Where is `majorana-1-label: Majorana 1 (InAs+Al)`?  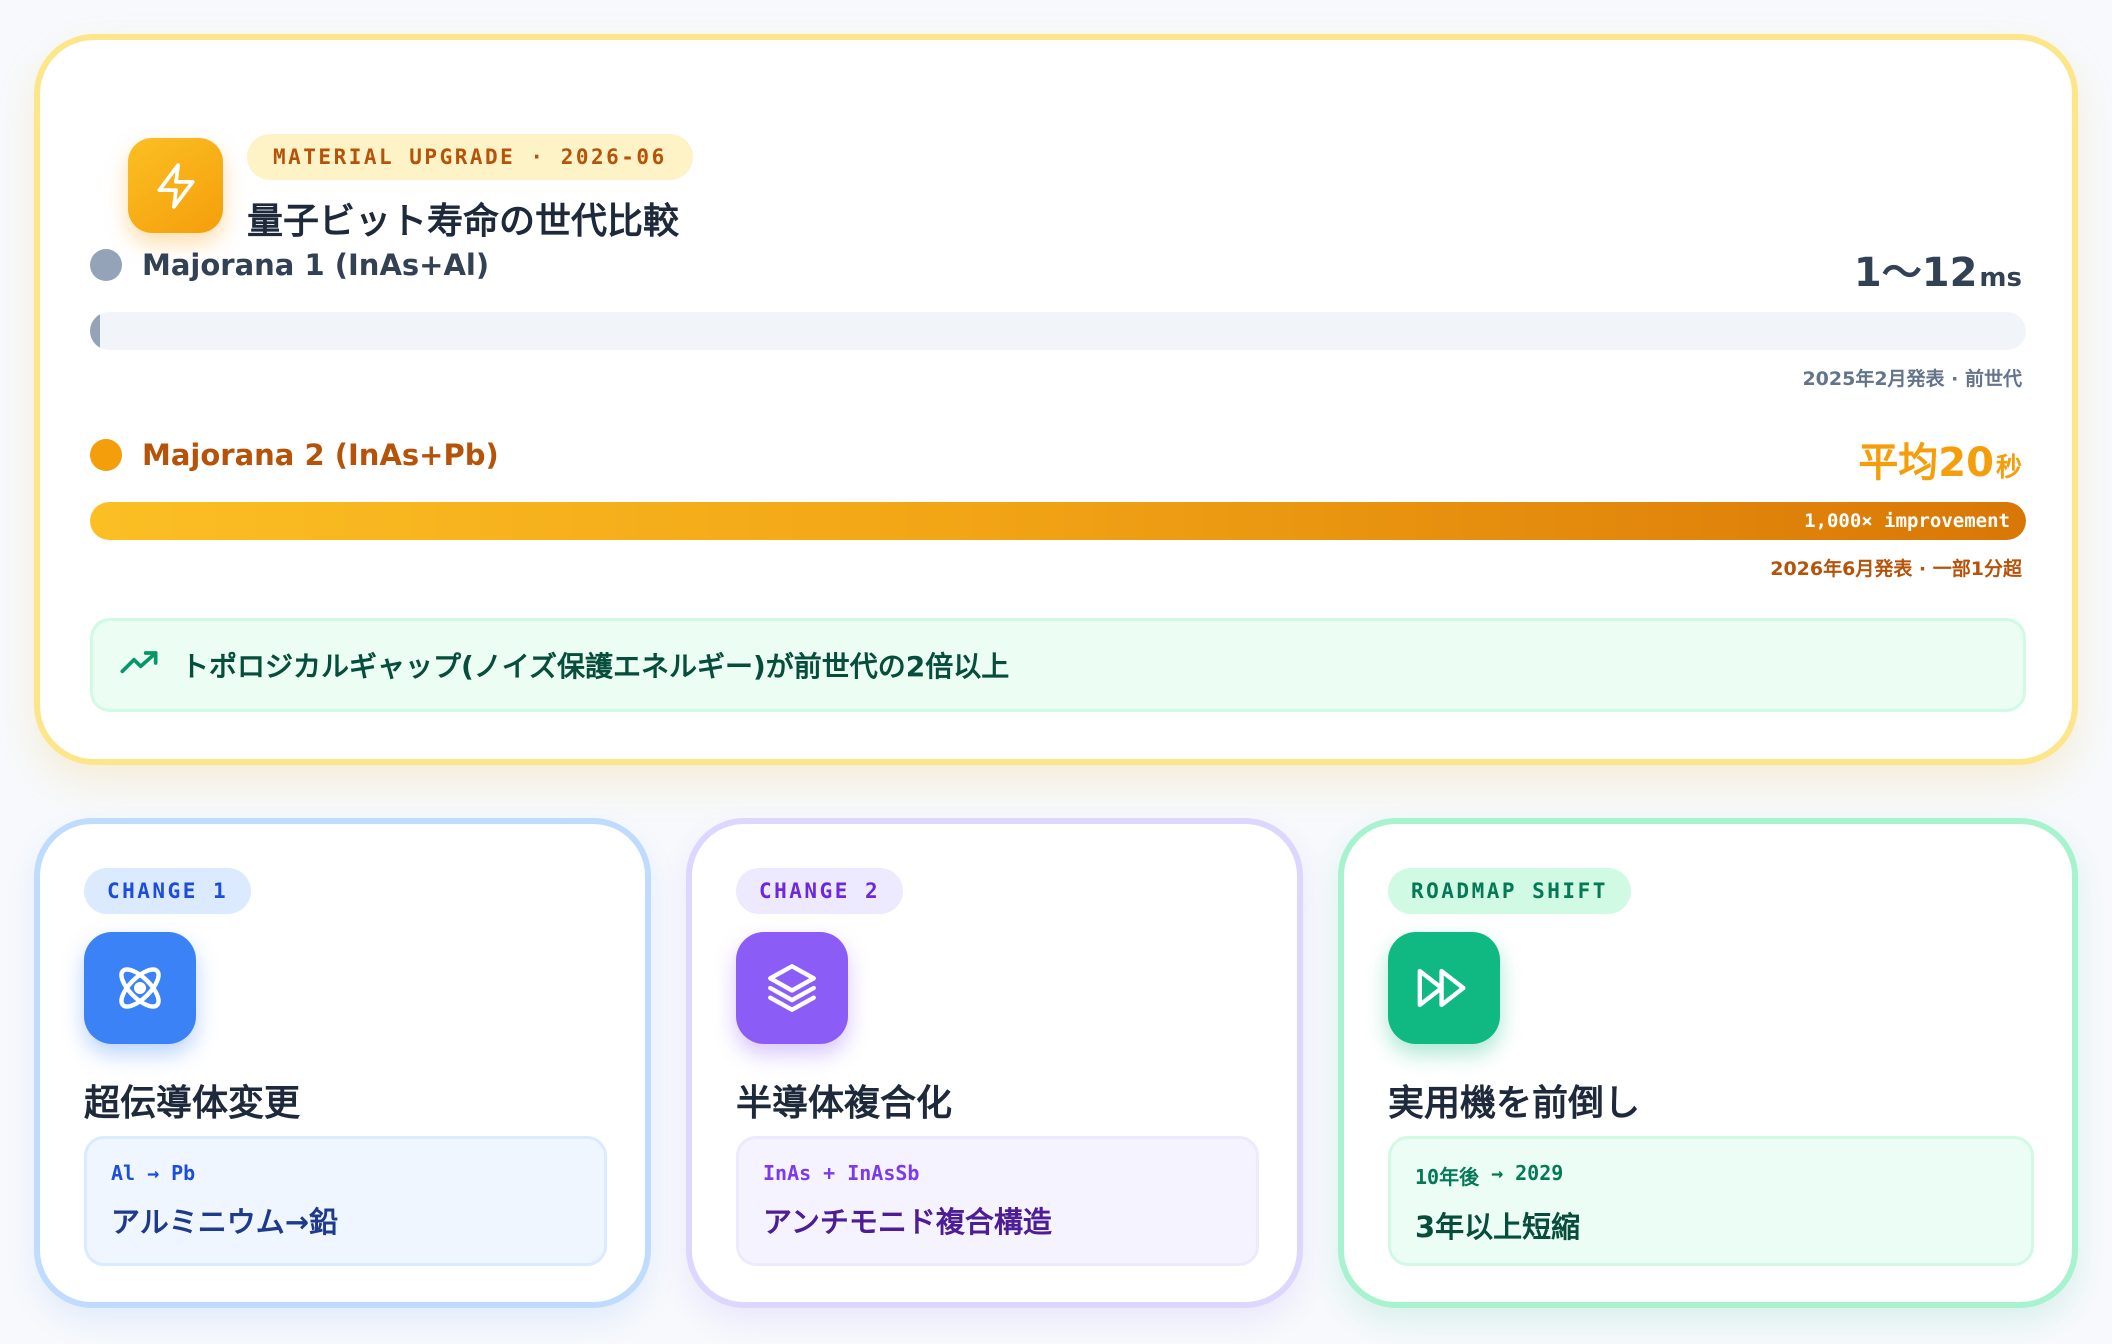 majorana-1-label: Majorana 1 (InAs+Al) is located at coordinates (289, 265).